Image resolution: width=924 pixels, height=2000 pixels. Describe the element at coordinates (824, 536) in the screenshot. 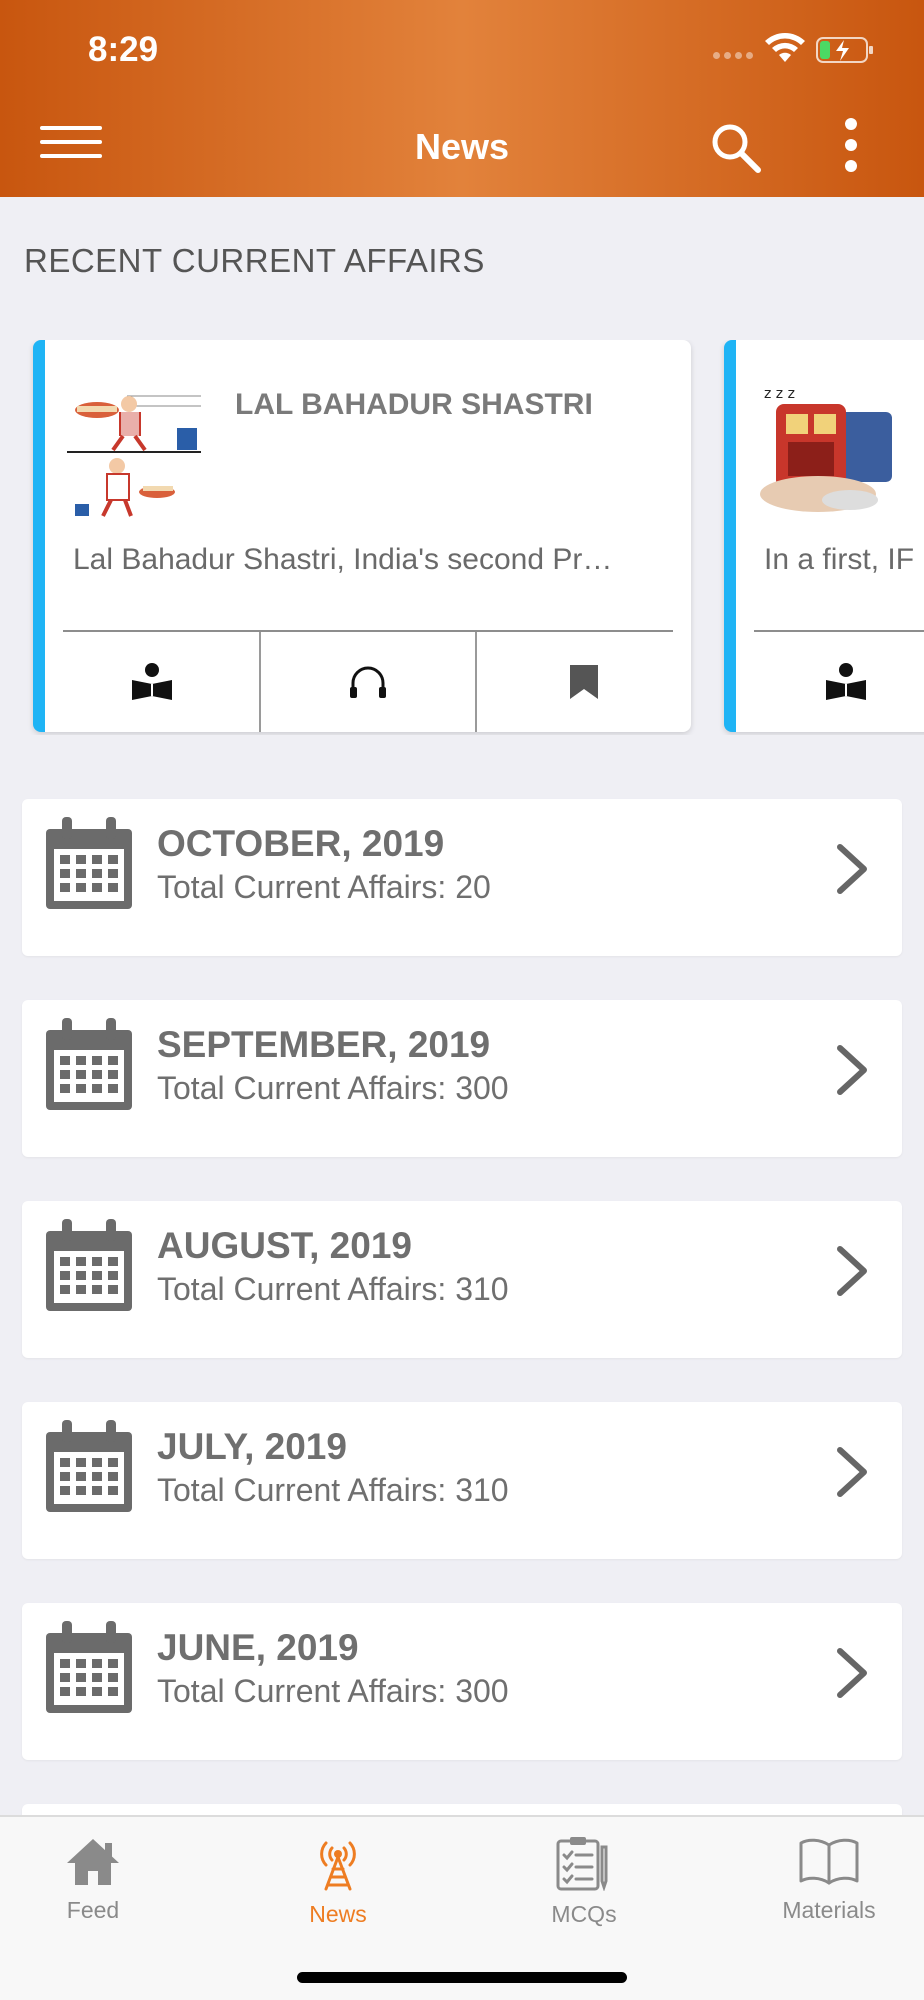

I see `affair-card: z z z T In a first, IF` at that location.